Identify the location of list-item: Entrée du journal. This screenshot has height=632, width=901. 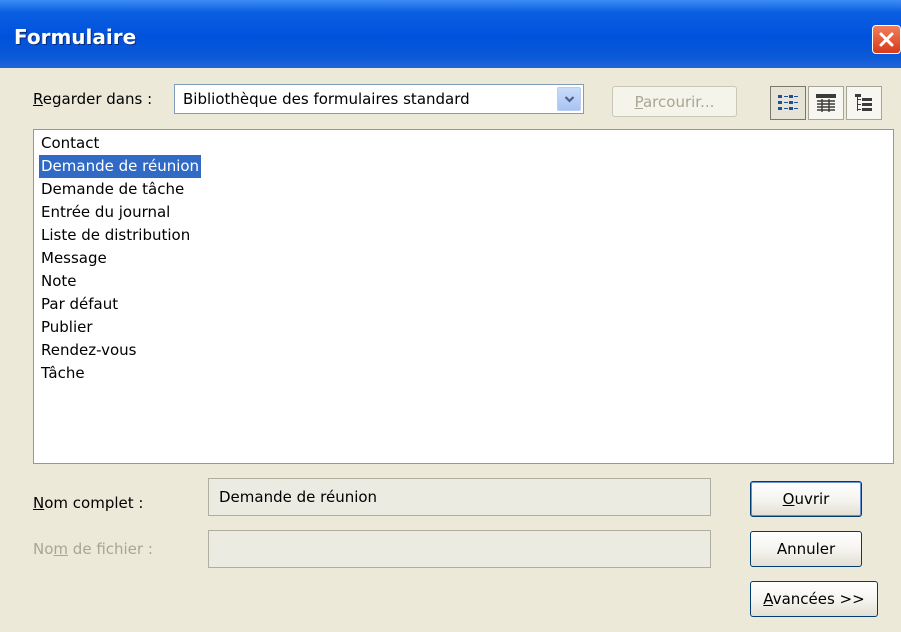
(105, 212).